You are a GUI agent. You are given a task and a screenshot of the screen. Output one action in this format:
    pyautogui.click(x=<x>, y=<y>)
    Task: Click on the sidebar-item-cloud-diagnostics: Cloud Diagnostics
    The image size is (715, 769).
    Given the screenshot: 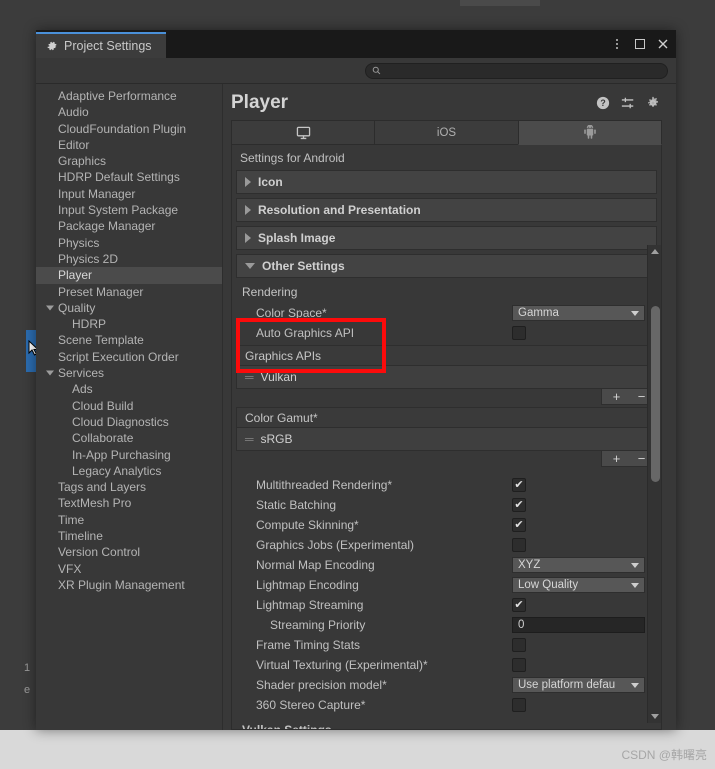 What is the action you would take?
    pyautogui.click(x=129, y=422)
    